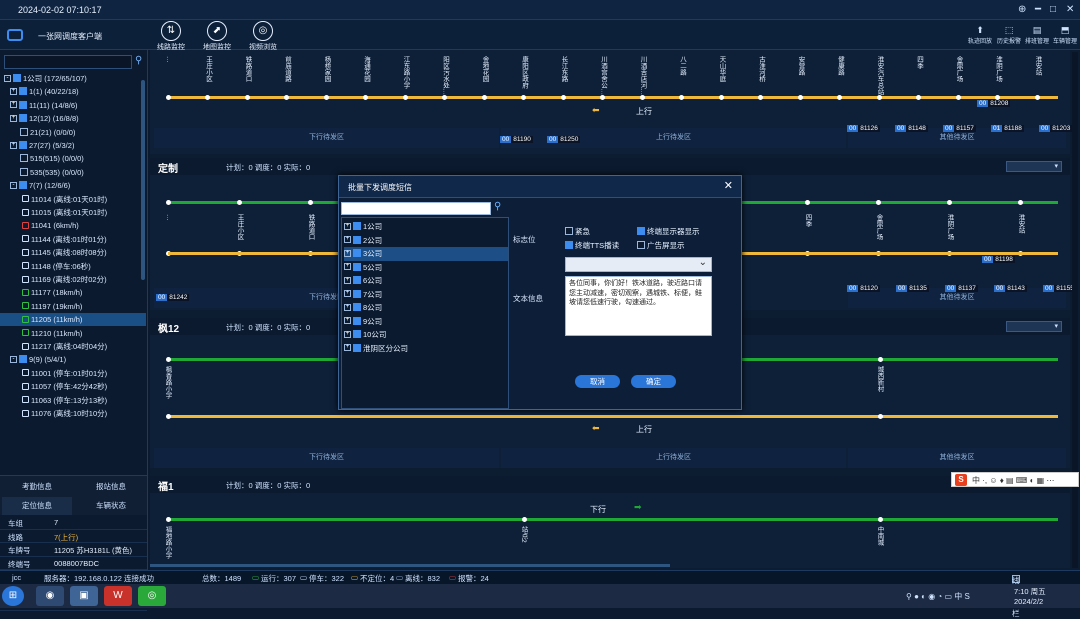  I want to click on vehicle-marker: 00 81155, so click(1059, 288).